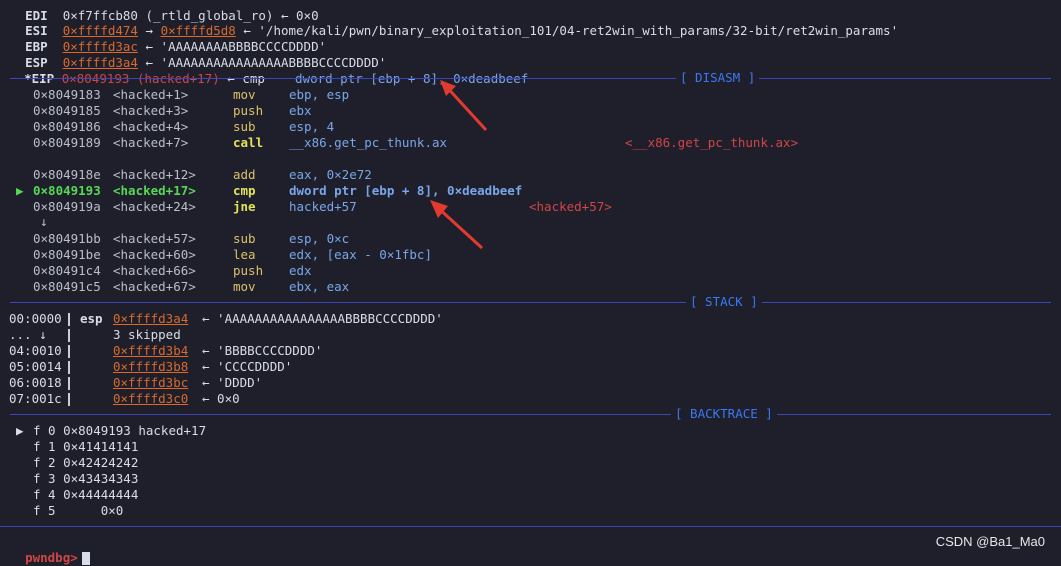  Describe the element at coordinates (150, 399) in the screenshot. I see `stack-address: 0×ffffd3c0` at that location.